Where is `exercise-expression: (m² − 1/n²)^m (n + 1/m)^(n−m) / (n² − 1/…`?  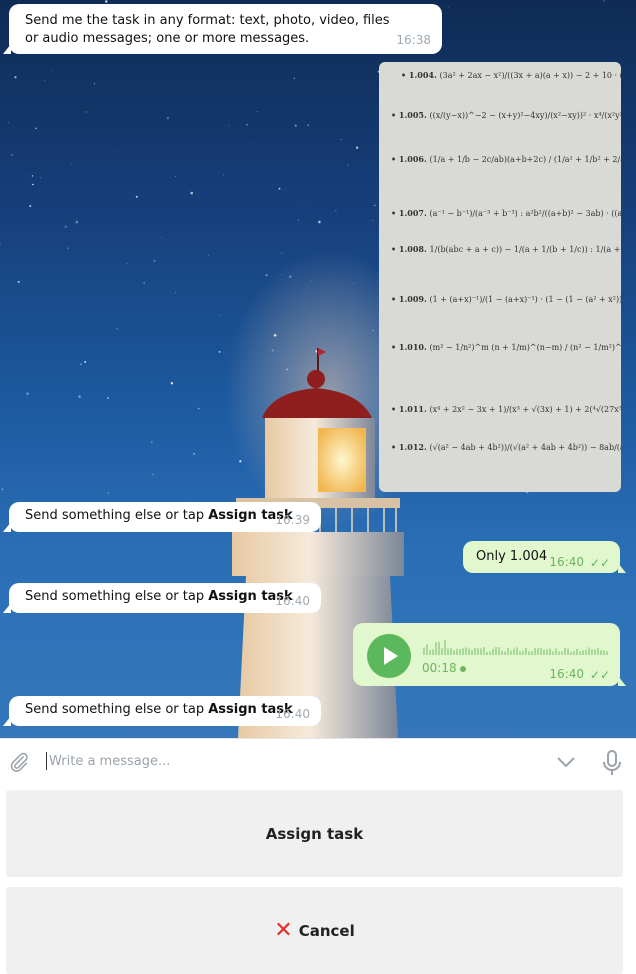 exercise-expression: (m² − 1/n²)^m (n + 1/m)^(n−m) / (n² − 1/… is located at coordinates (525, 347).